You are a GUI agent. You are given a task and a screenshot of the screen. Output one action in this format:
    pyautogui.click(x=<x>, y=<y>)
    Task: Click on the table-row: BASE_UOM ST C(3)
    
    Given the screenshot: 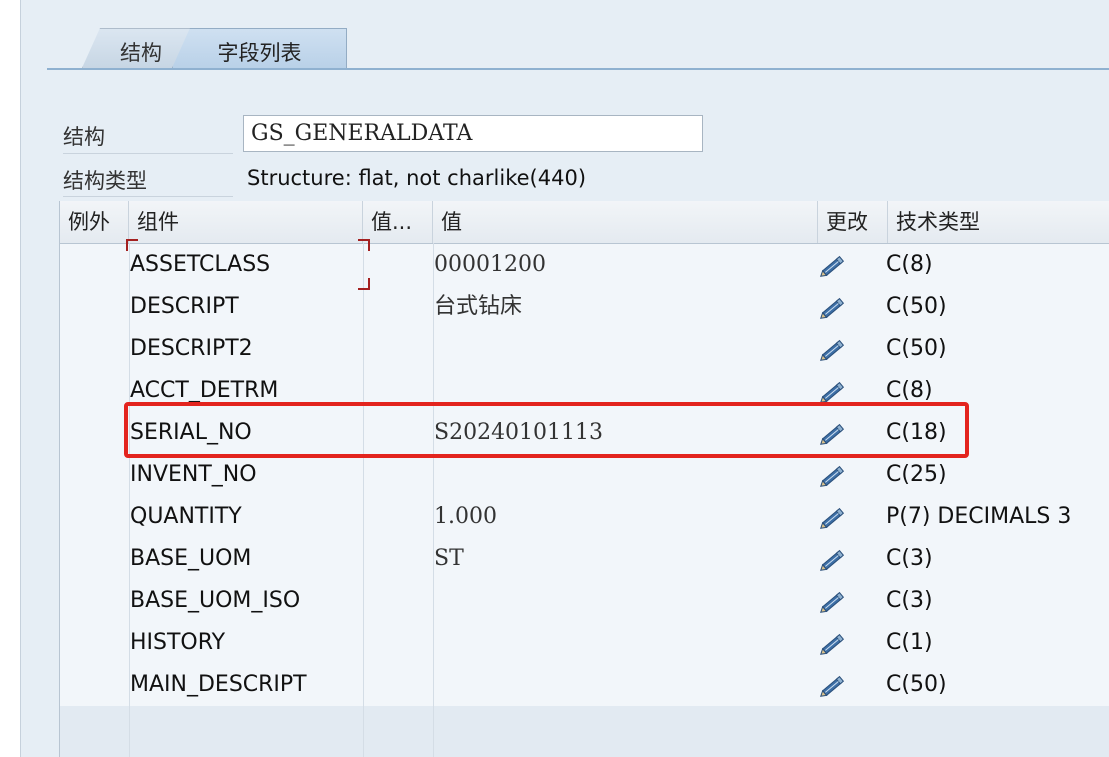 What is the action you would take?
    pyautogui.click(x=584, y=559)
    